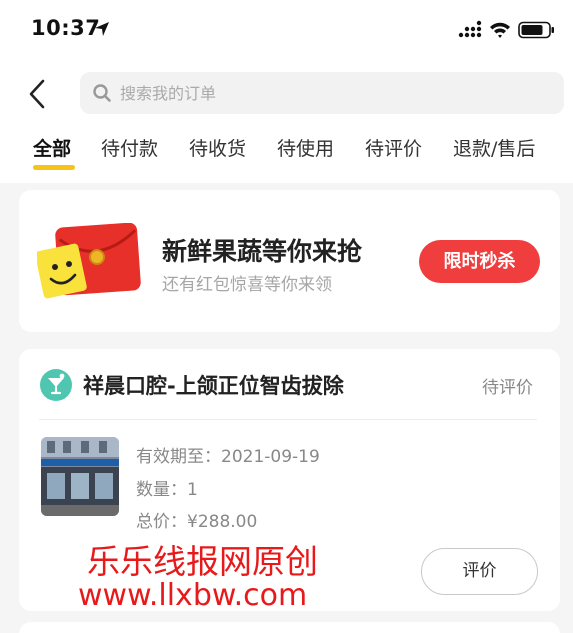  Describe the element at coordinates (192, 490) in the screenshot. I see `quantity-value: 1` at that location.